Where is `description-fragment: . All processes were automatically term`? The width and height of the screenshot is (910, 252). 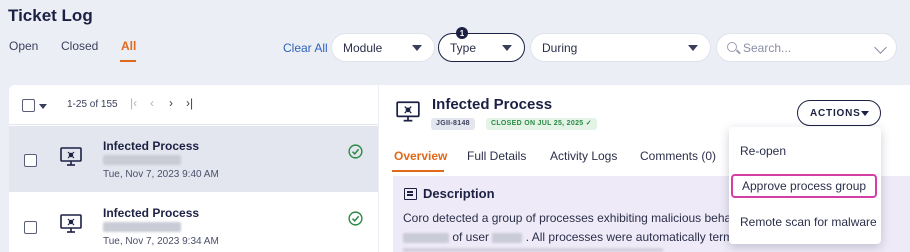
description-fragment: . All processes were automatically term is located at coordinates (629, 237).